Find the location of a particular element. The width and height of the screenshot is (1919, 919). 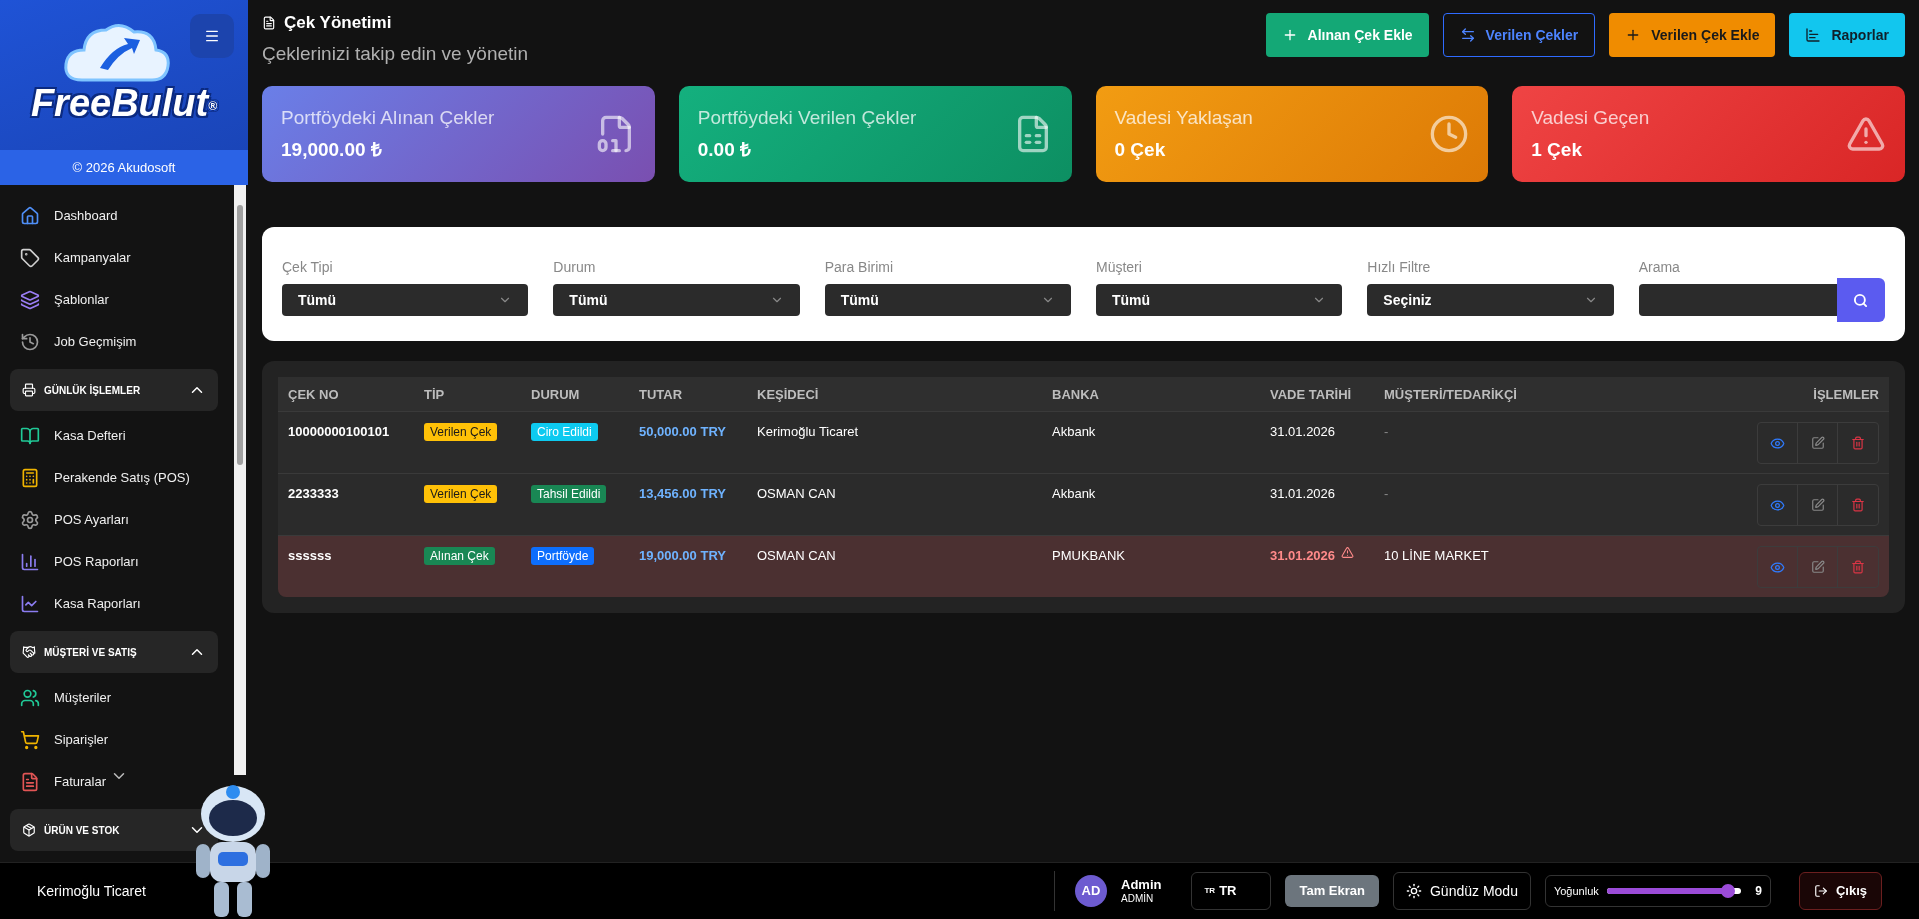

table-cell: OSMAN CAN is located at coordinates (796, 555).